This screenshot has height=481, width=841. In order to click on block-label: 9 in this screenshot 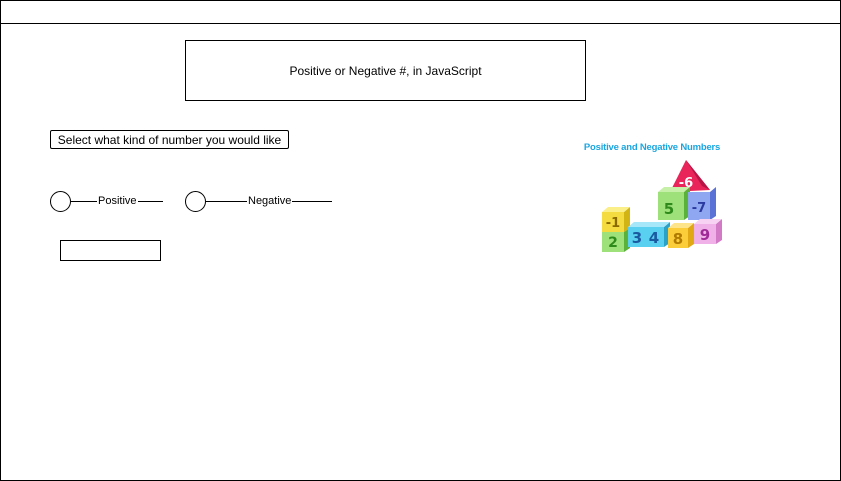, I will do `click(705, 235)`.